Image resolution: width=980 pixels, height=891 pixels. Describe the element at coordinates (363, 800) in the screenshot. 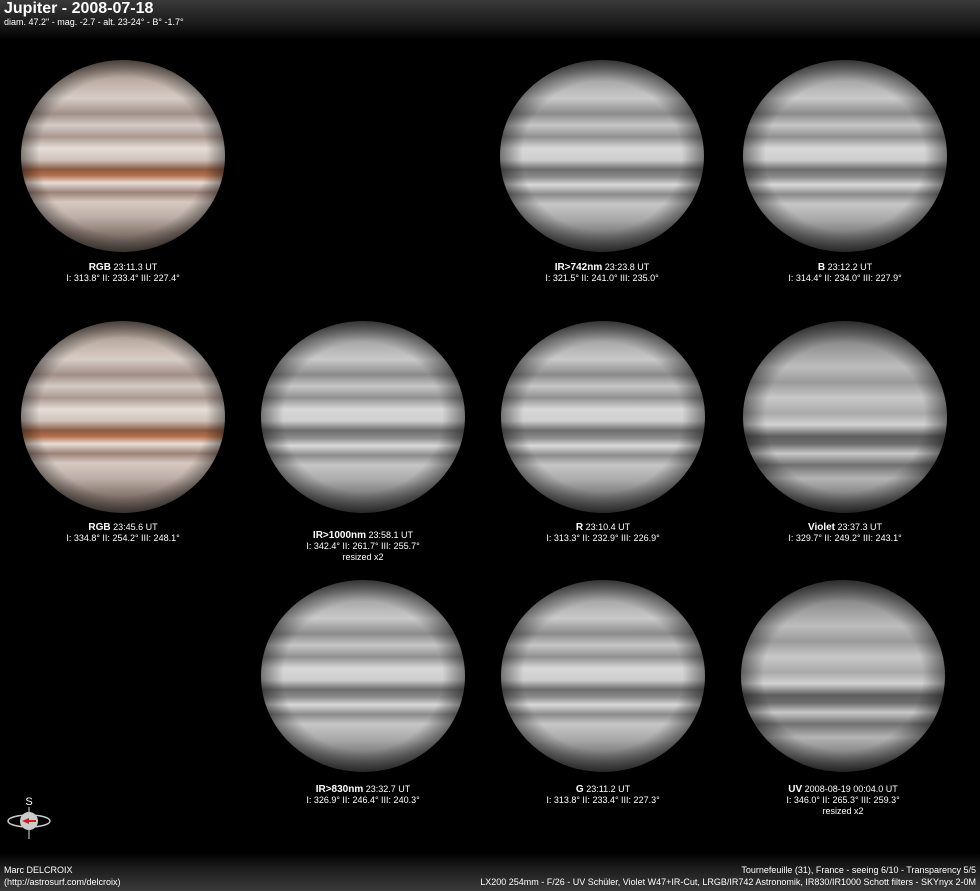

I see `longitudes-label: I: 326.9° II: 246.4° III: 240.3°` at that location.